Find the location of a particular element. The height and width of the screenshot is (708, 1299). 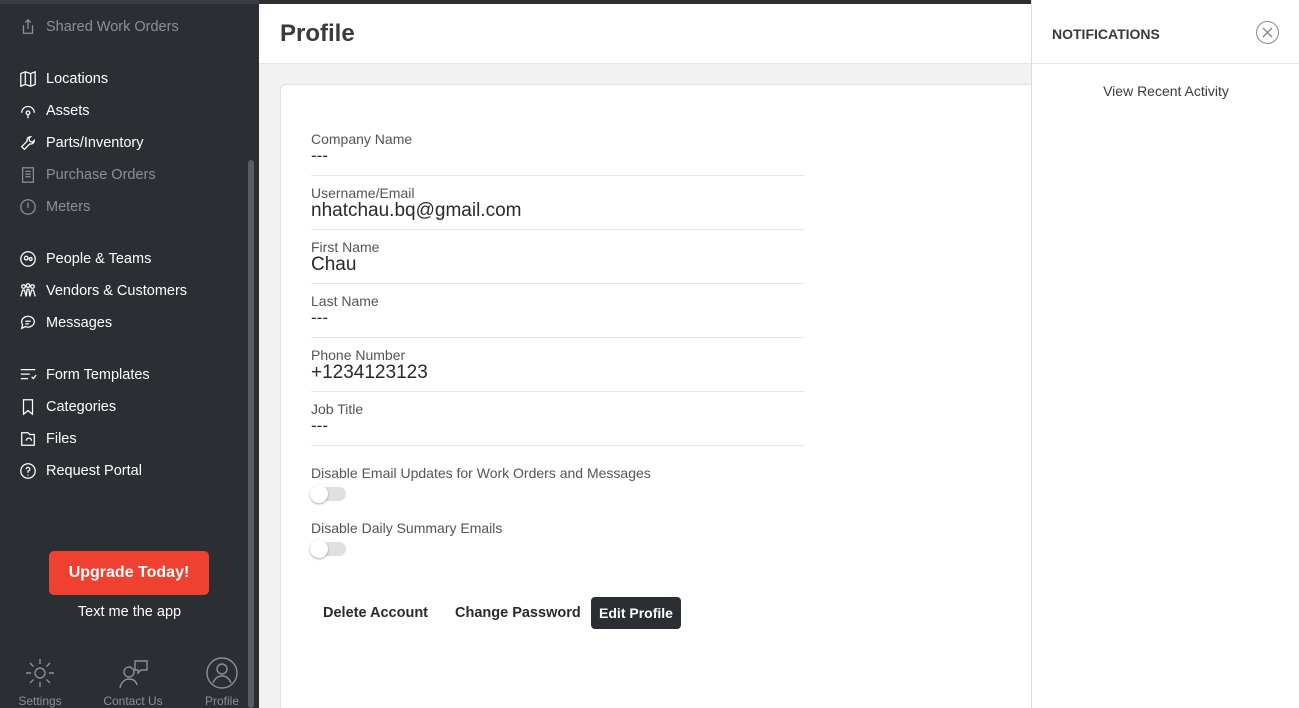

field-label: Job Title is located at coordinates (337, 409).